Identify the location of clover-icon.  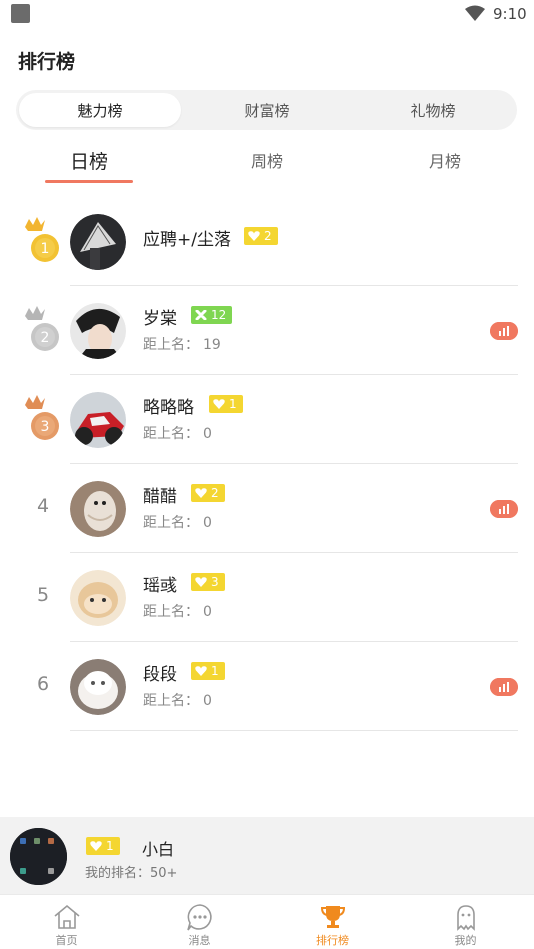
(201, 315).